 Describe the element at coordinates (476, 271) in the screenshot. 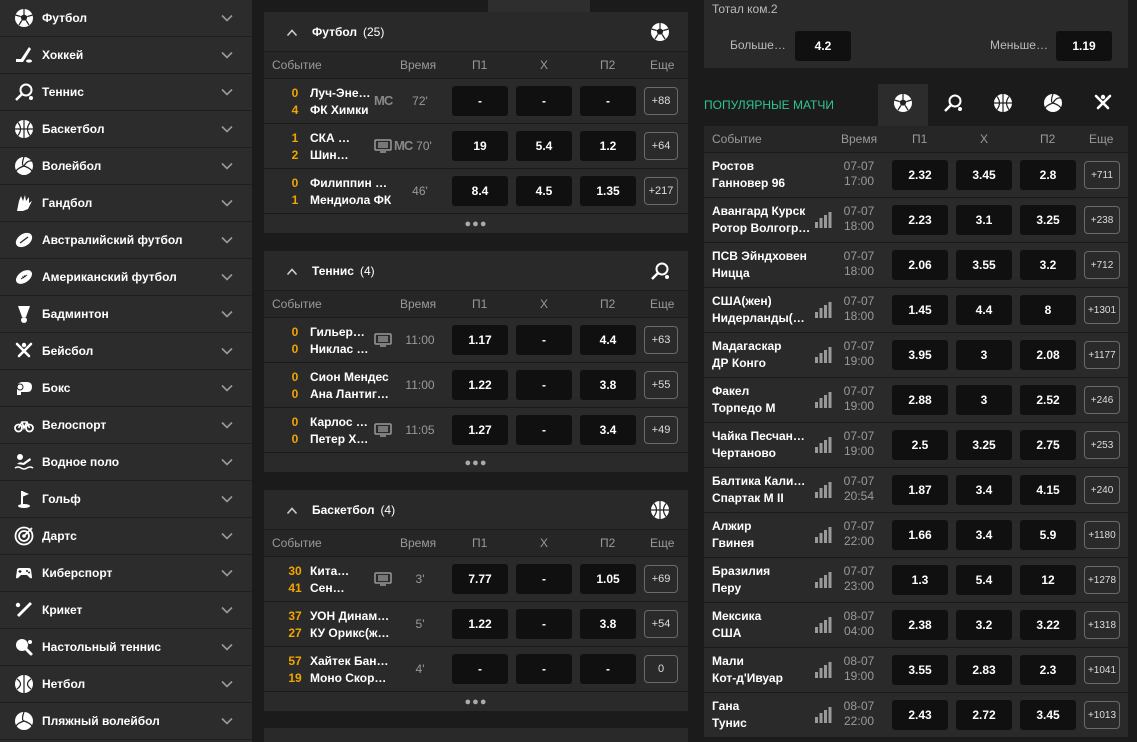

I see `section-header: Теннис (4)` at that location.